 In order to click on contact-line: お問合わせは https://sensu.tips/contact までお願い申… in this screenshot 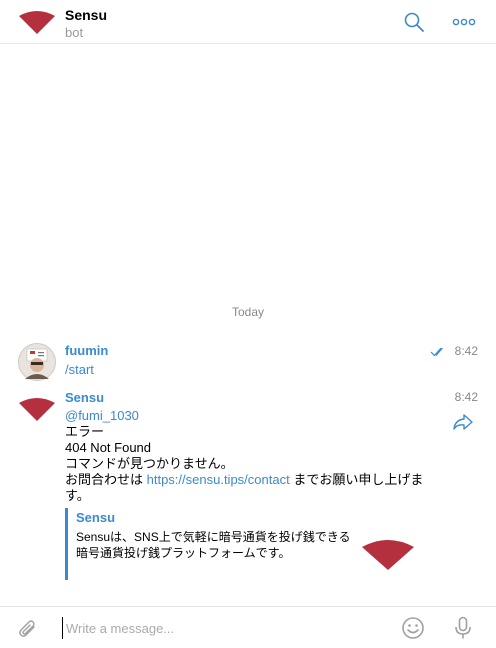, I will do `click(244, 480)`.